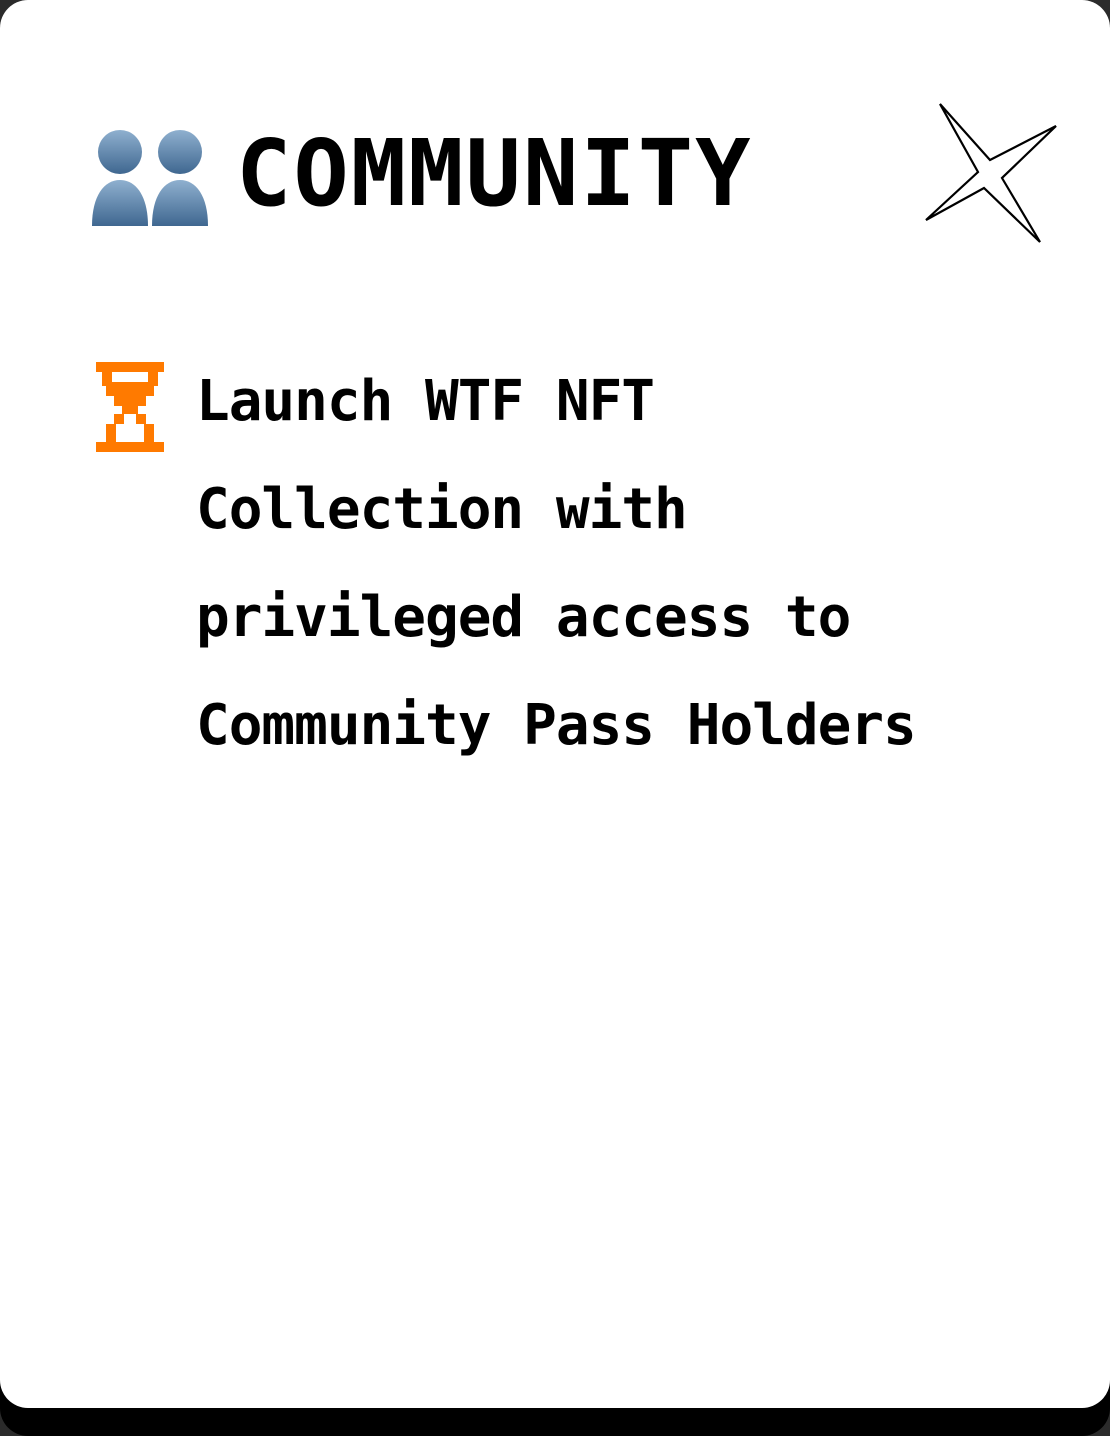 The width and height of the screenshot is (1110, 1436). I want to click on four-point-star-icon, so click(991, 173).